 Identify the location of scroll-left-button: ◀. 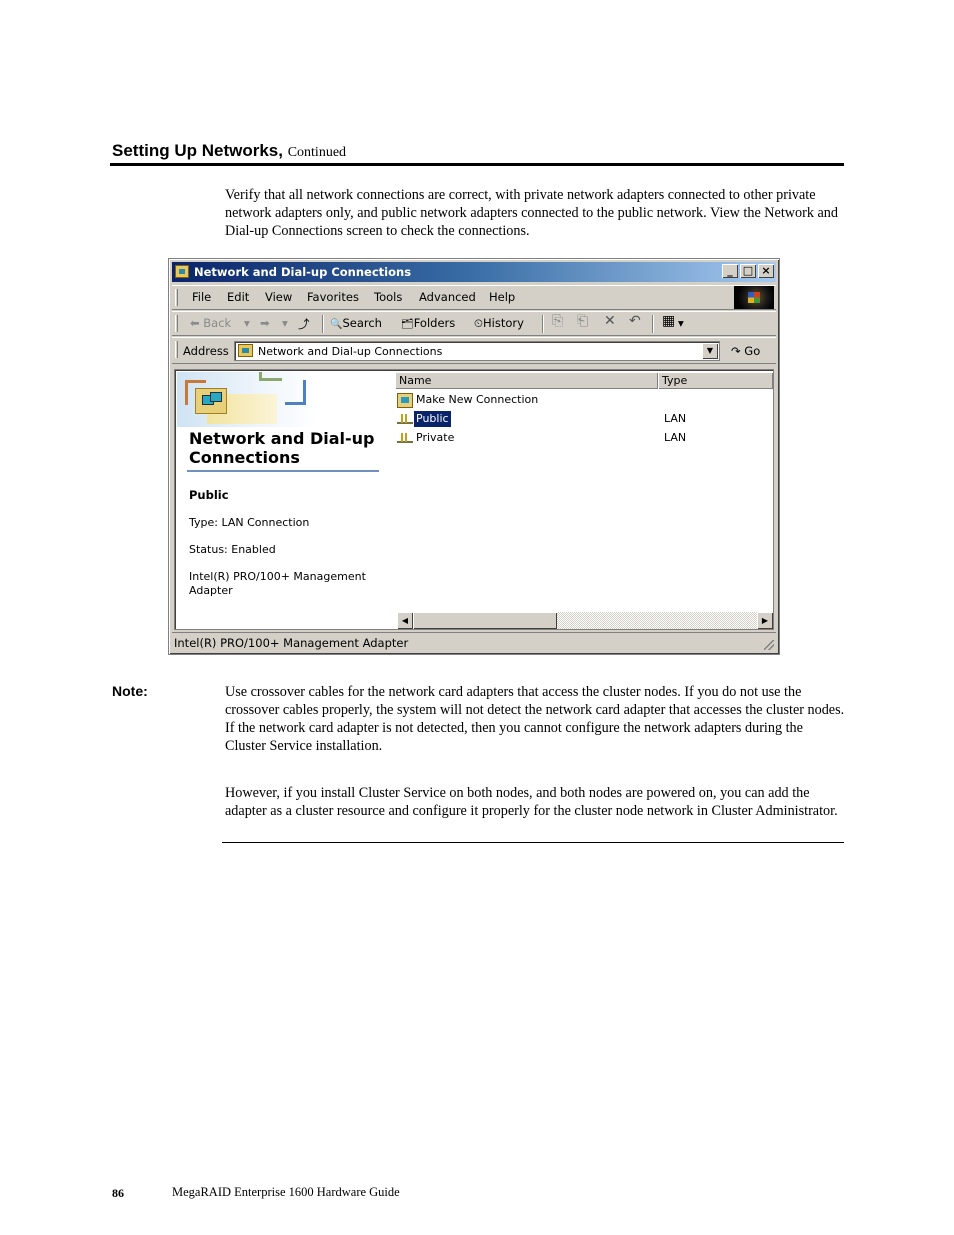
(405, 620).